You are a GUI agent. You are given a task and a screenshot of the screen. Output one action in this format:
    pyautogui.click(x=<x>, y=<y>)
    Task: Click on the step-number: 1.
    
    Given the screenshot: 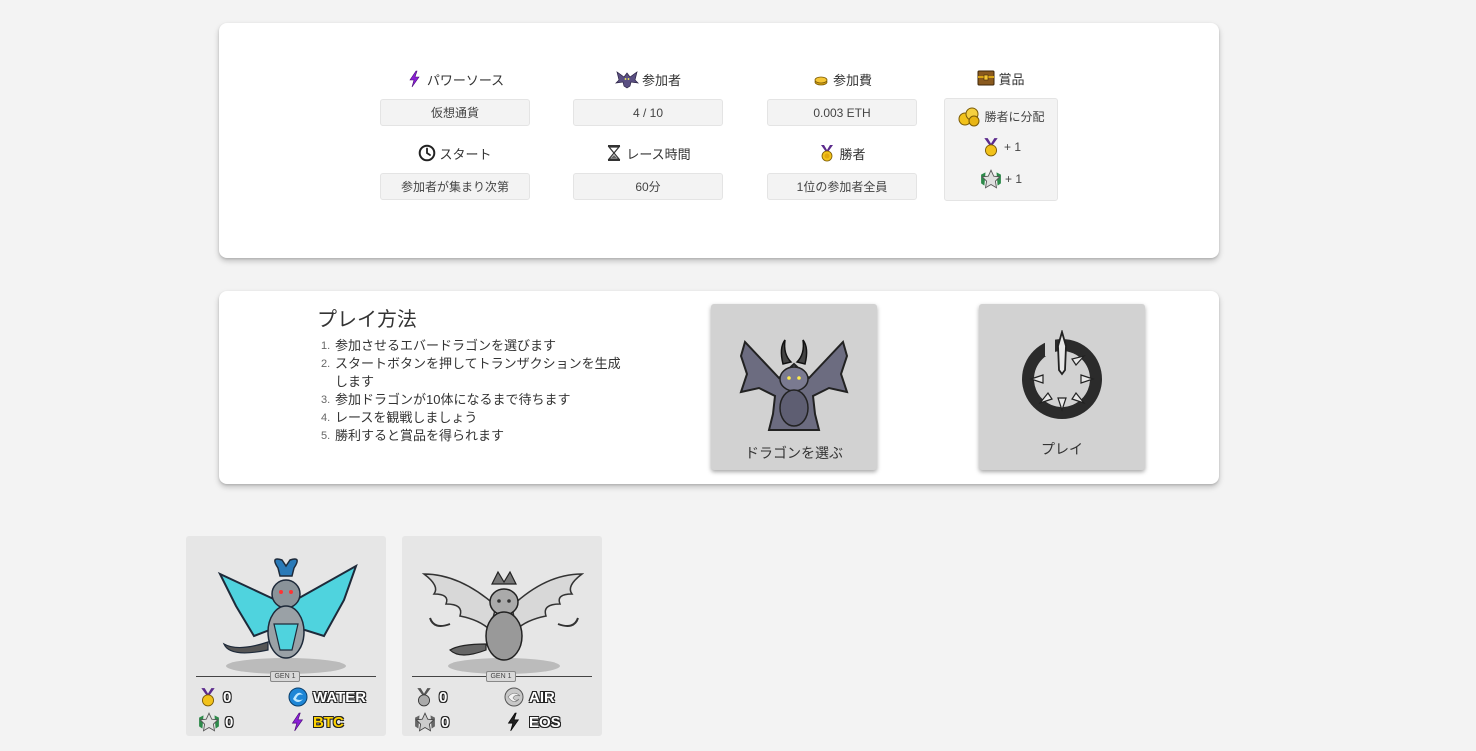 What is the action you would take?
    pyautogui.click(x=326, y=346)
    